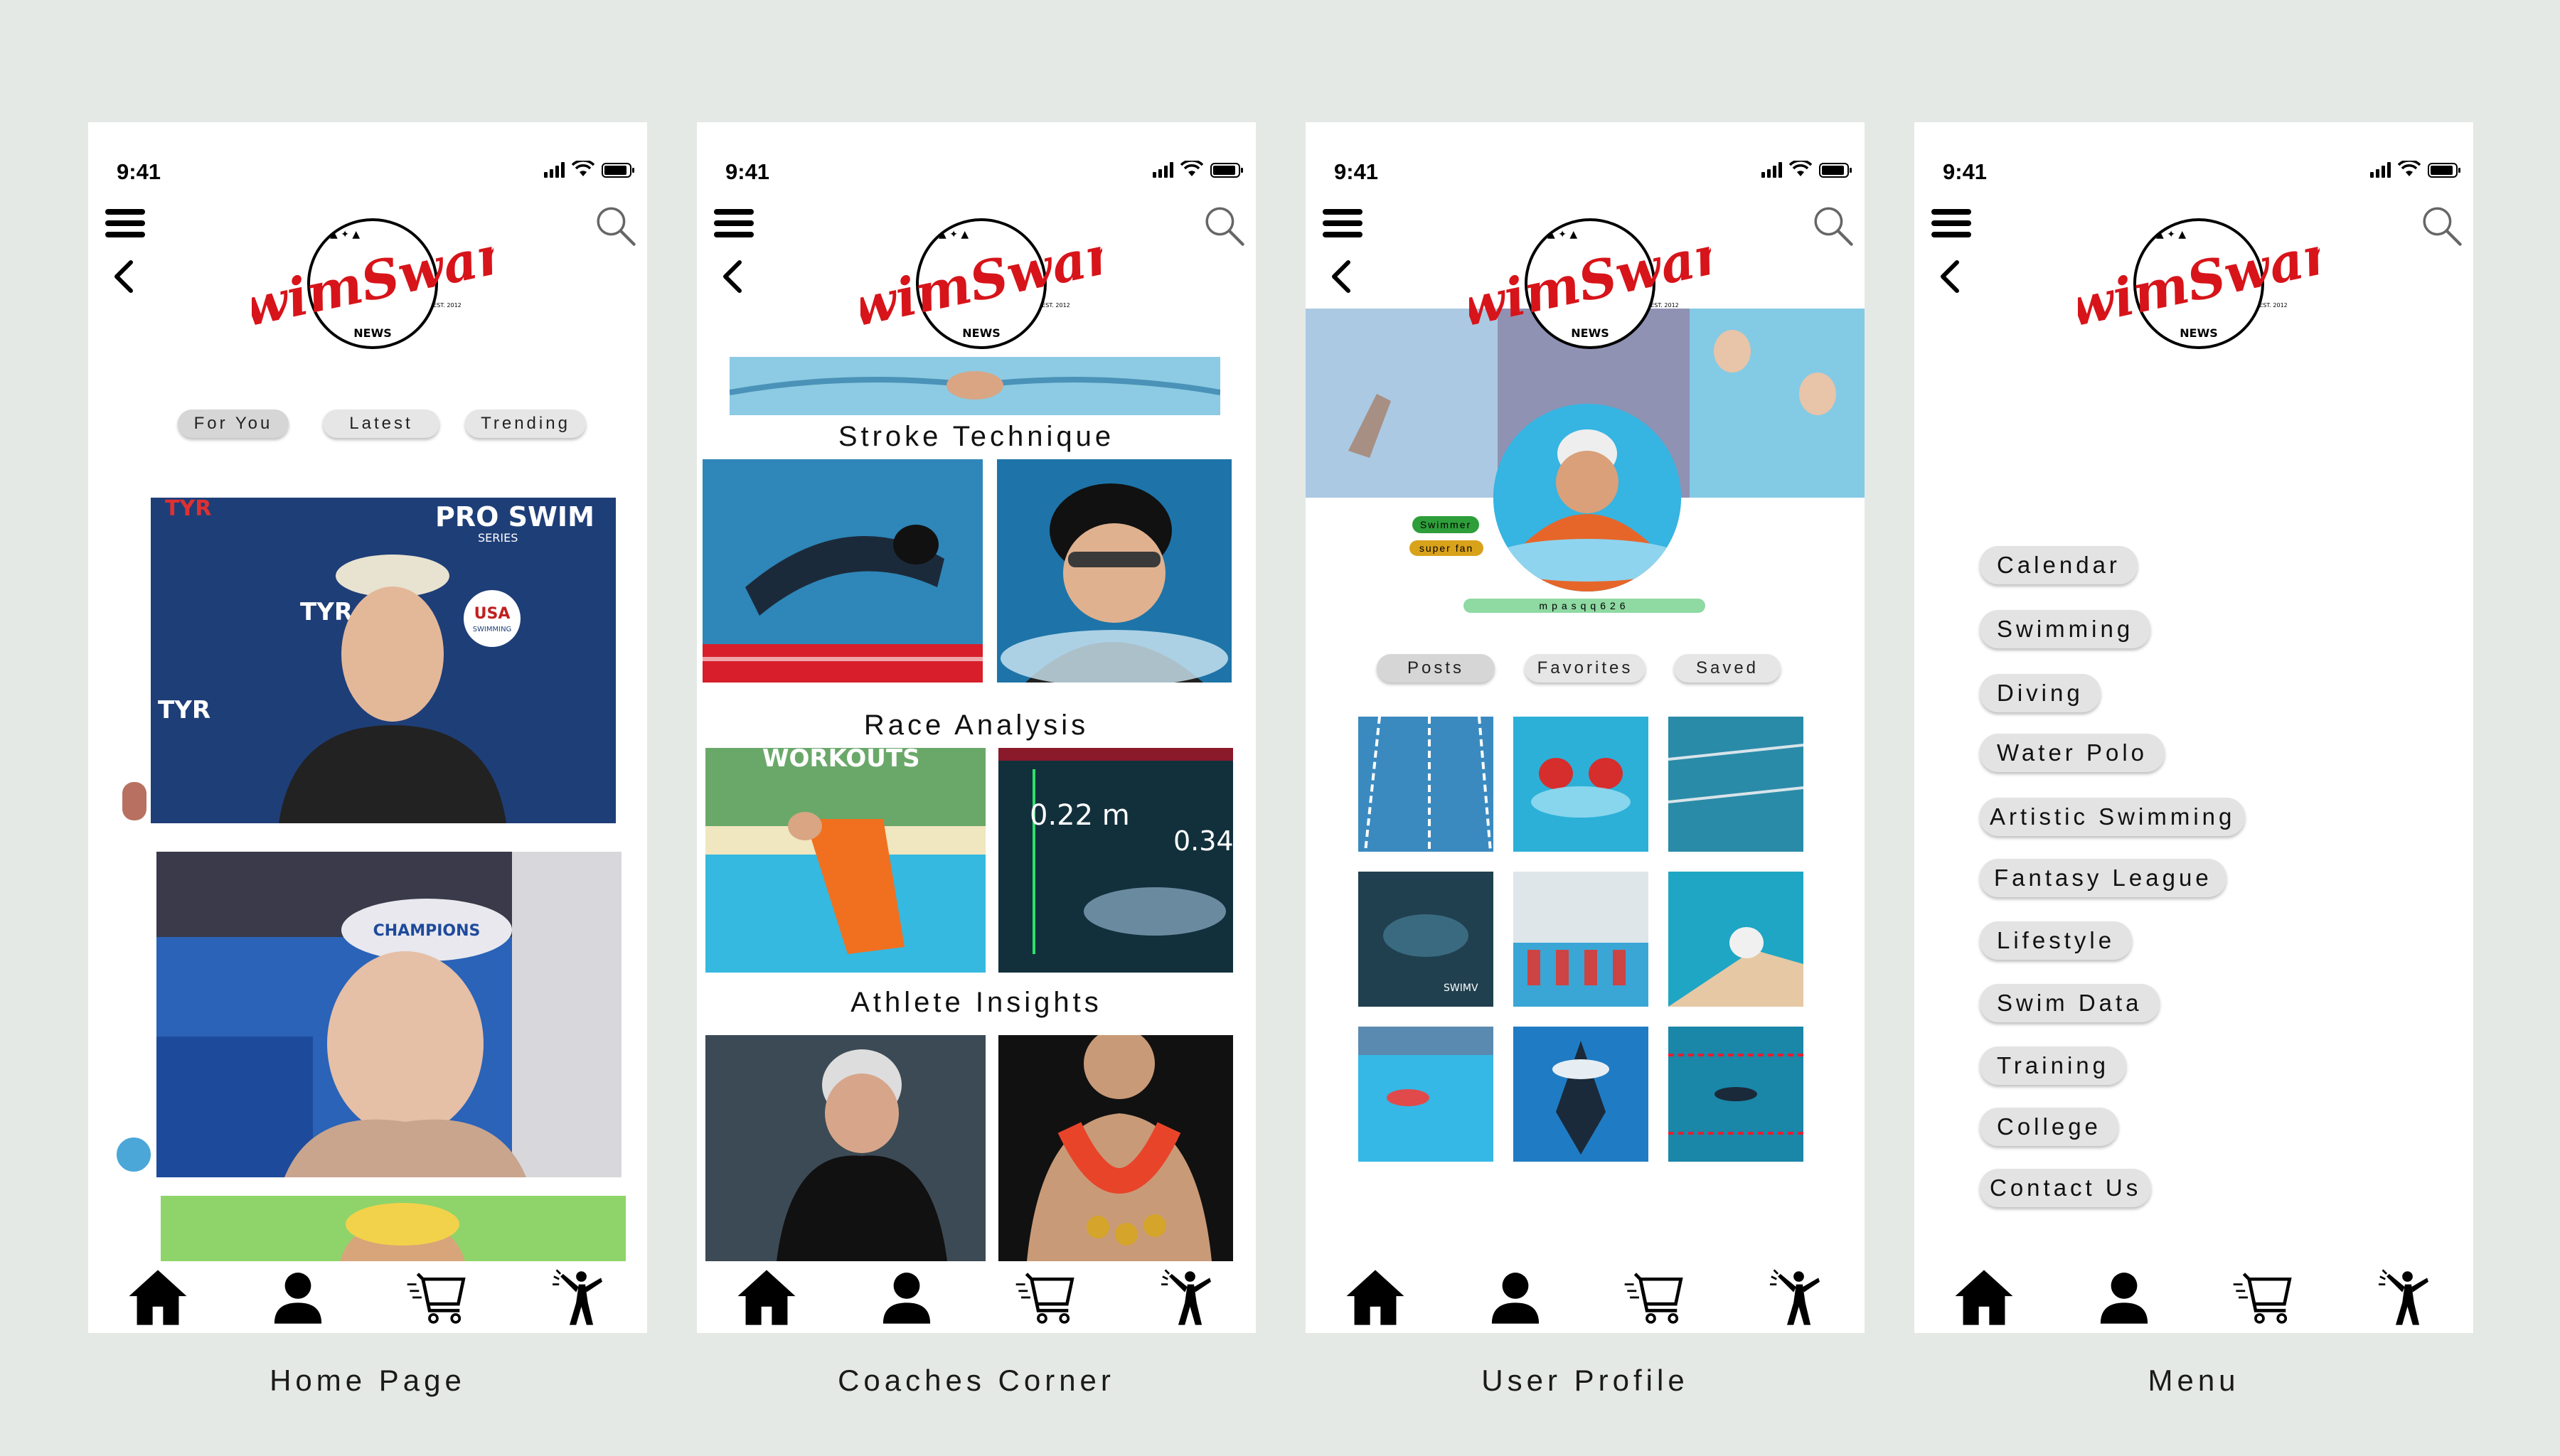  I want to click on hero-banner, so click(975, 386).